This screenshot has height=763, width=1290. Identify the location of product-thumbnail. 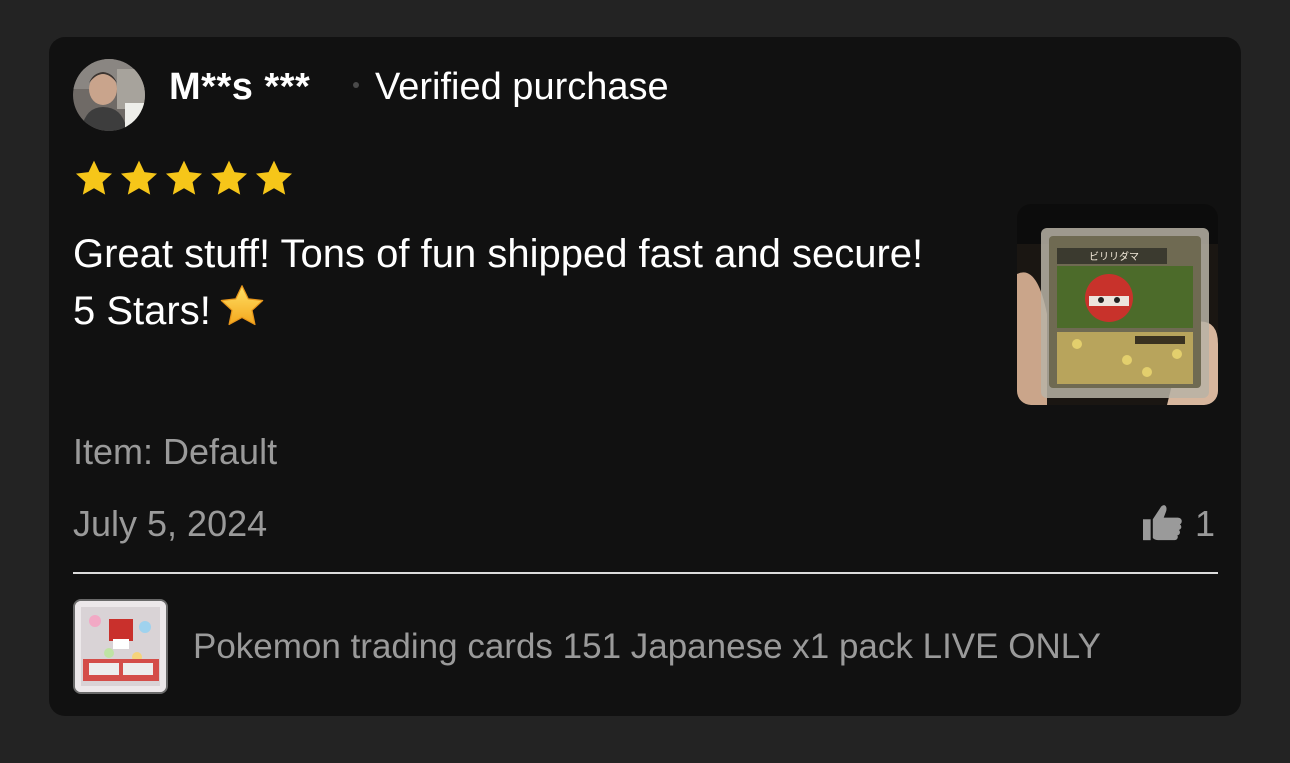
(120, 646).